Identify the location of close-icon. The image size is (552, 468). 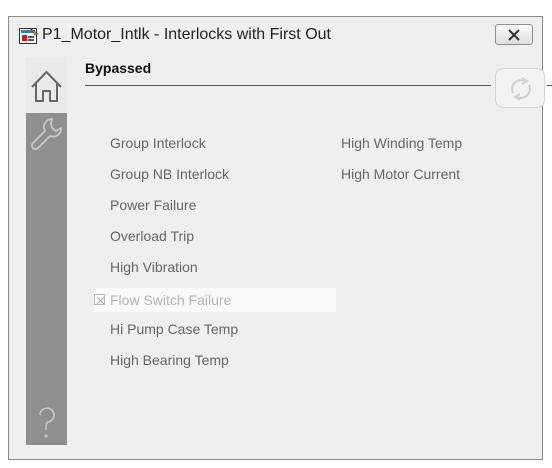
(514, 35).